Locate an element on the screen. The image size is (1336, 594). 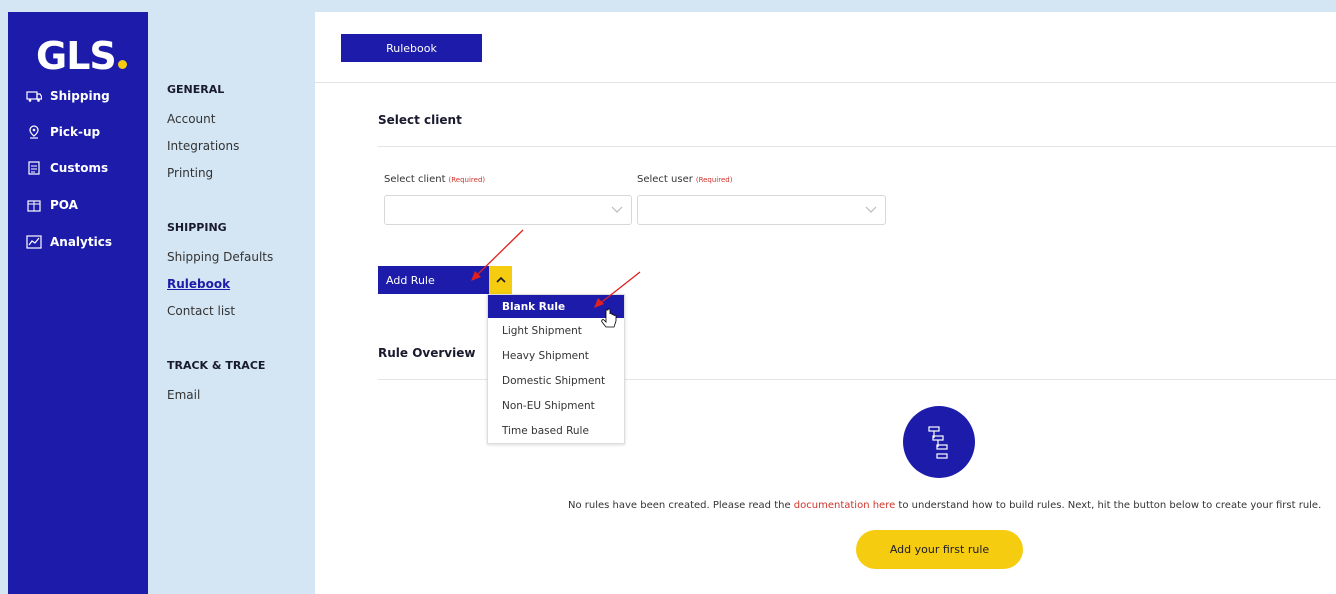
truck-icon is located at coordinates (34, 96).